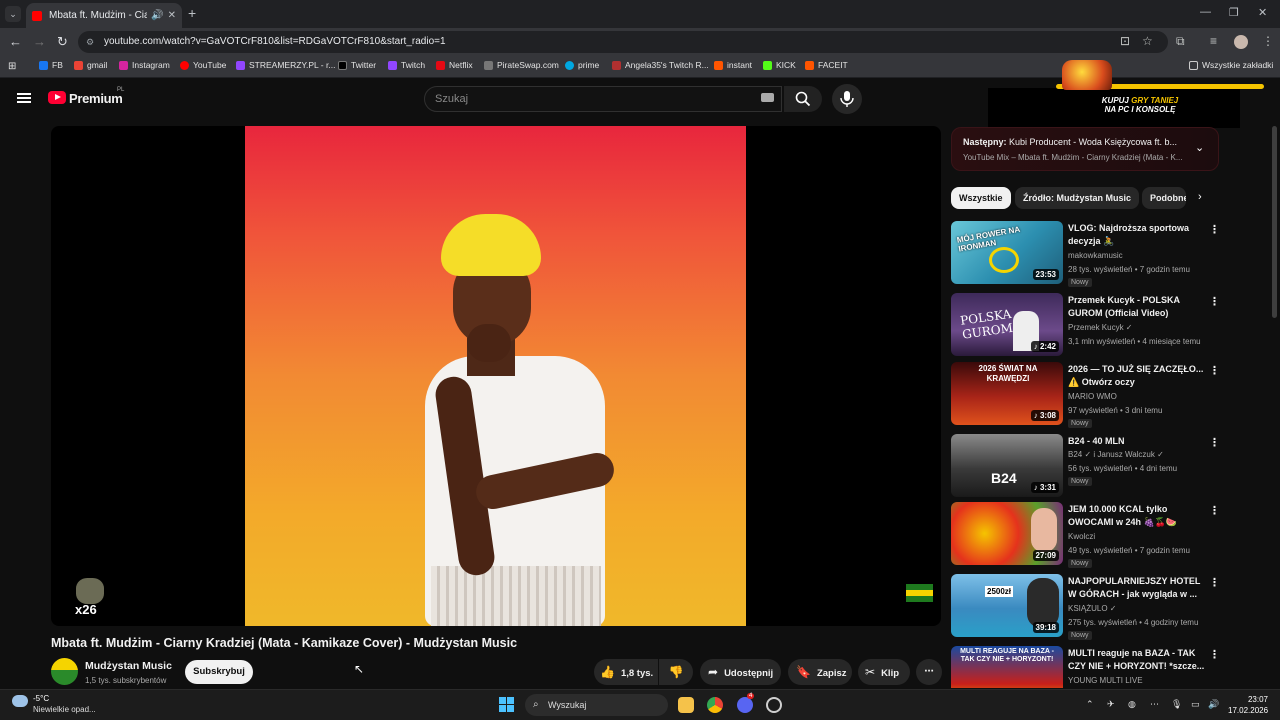 This screenshot has height=720, width=1280. I want to click on bookmark-gmail: gmail, so click(90, 65).